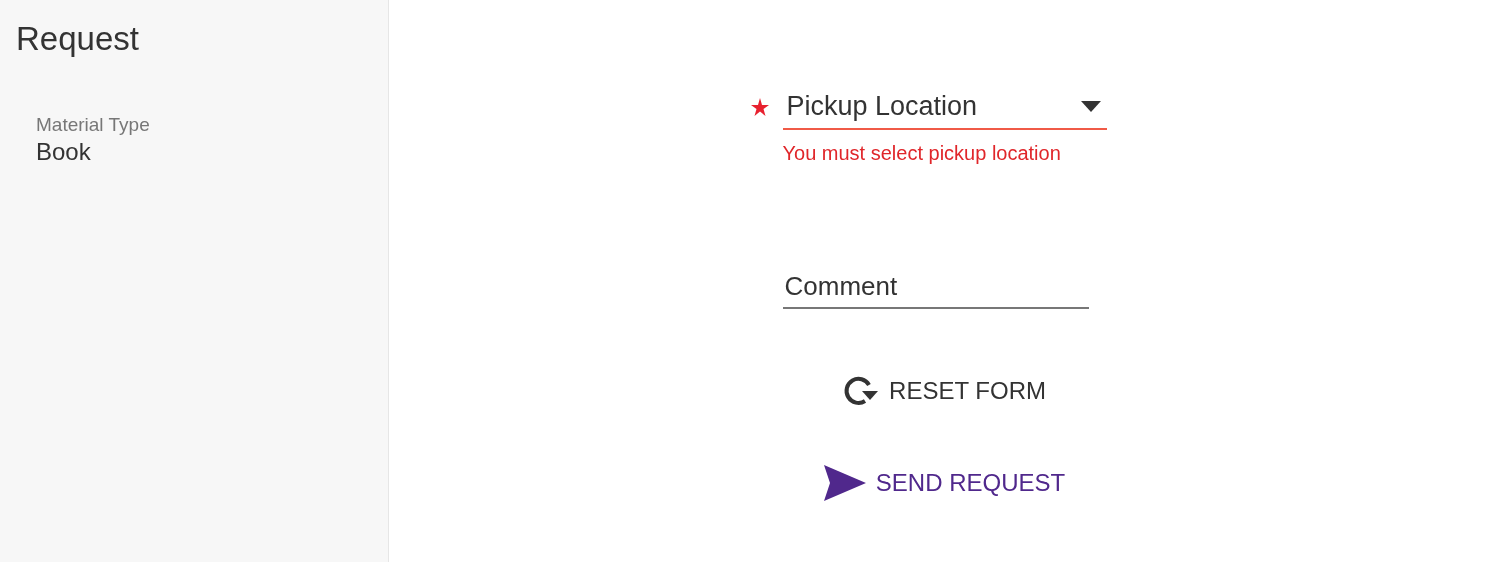 The image size is (1500, 562). I want to click on send-icon, so click(844, 483).